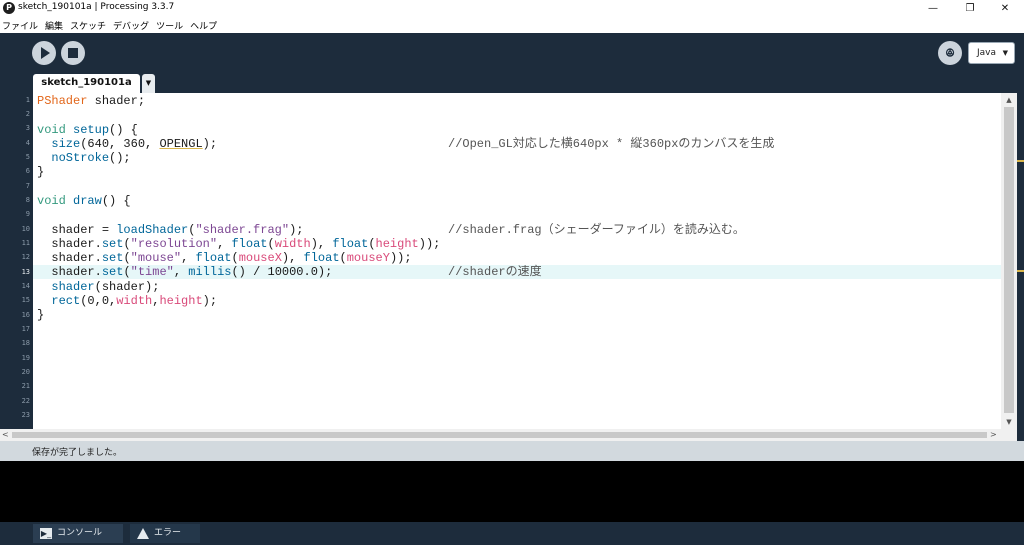 The image size is (1024, 545). Describe the element at coordinates (1020, 435) in the screenshot. I see `scroll-corner` at that location.